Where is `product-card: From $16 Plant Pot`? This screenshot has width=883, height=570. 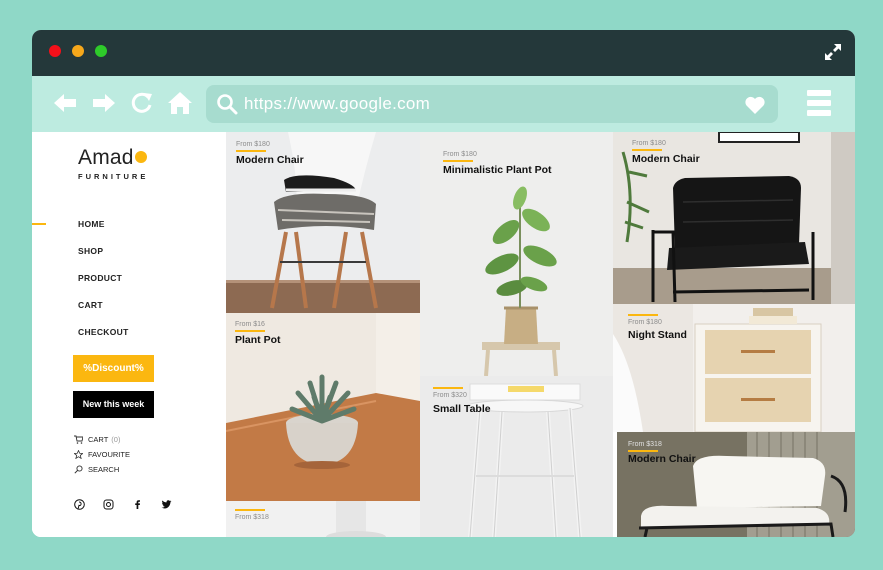 product-card: From $16 Plant Pot is located at coordinates (323, 407).